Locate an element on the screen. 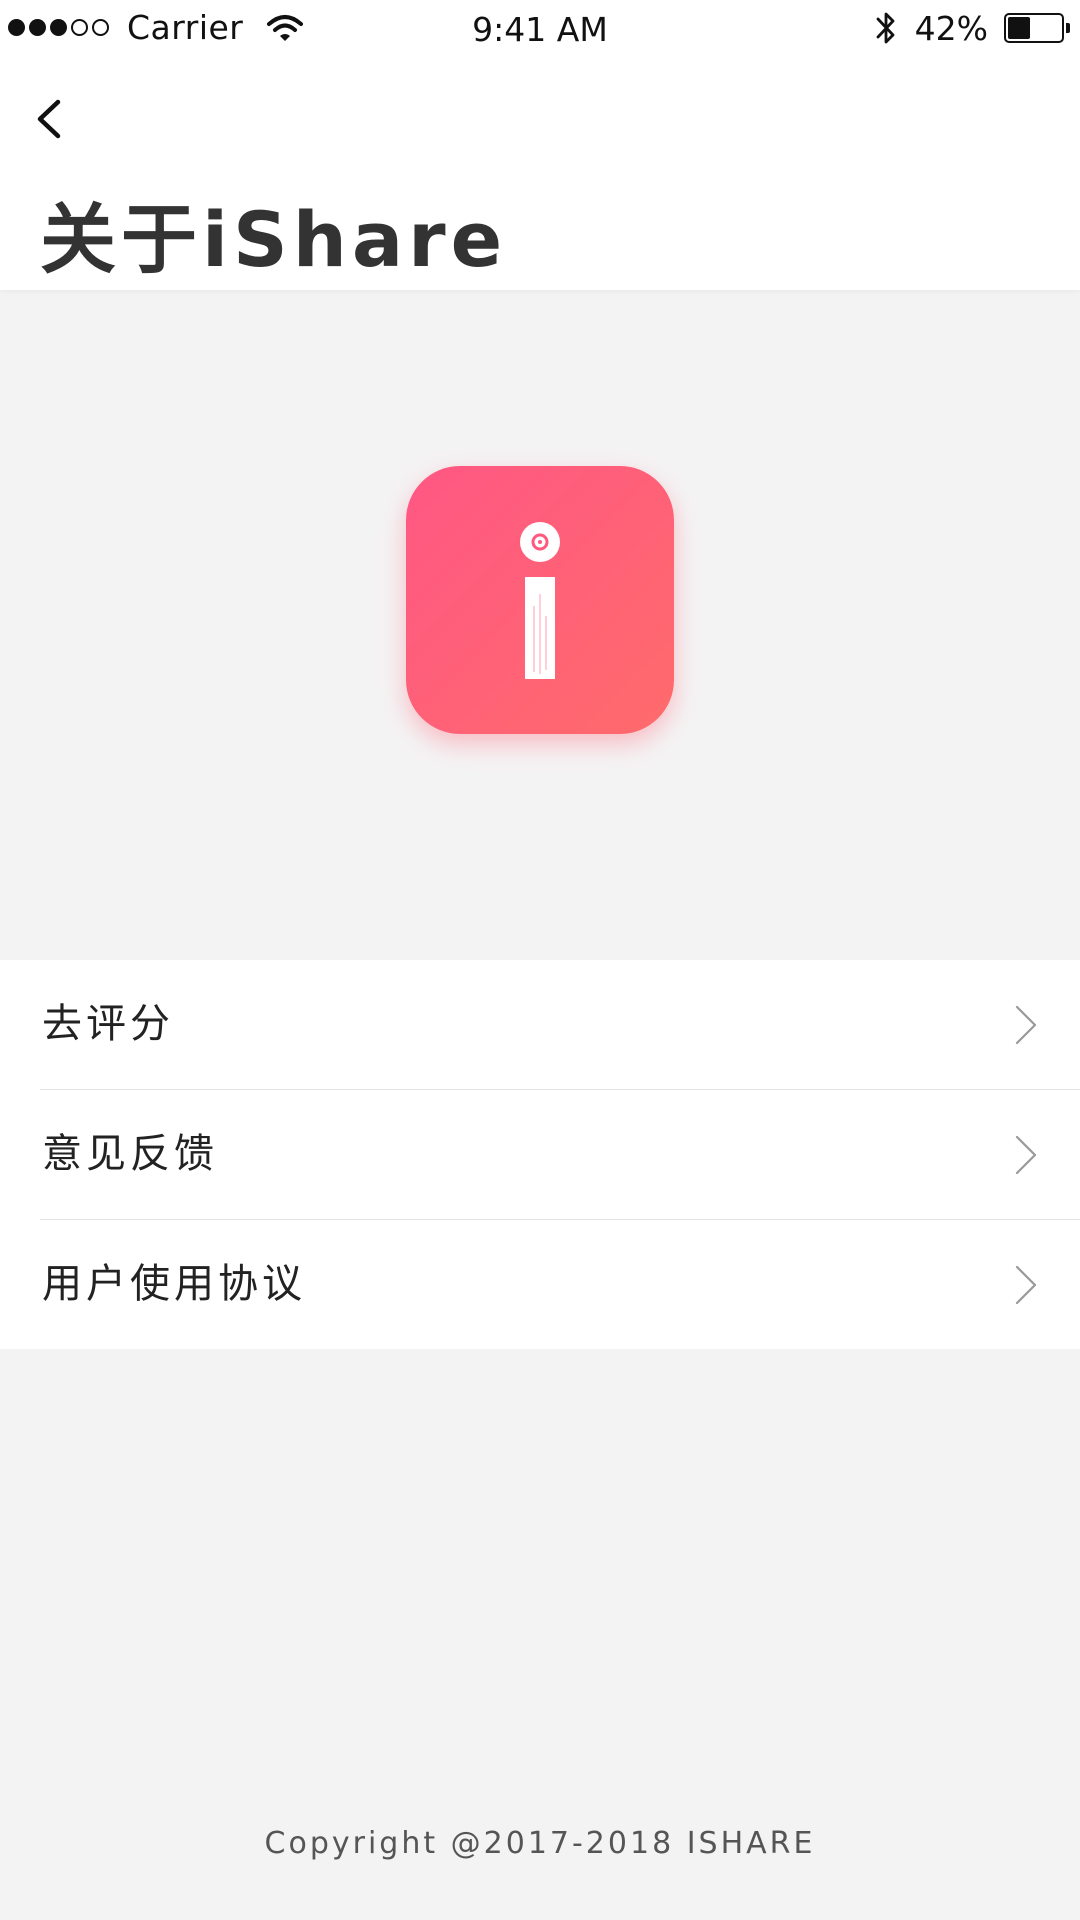  bluetooth-icon is located at coordinates (885, 28).